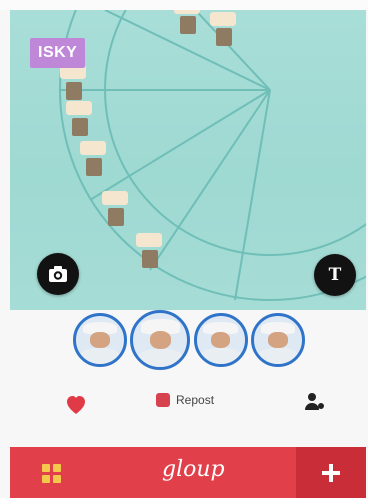 This screenshot has height=498, width=368. Describe the element at coordinates (195, 400) in the screenshot. I see `repost-label: Repost` at that location.